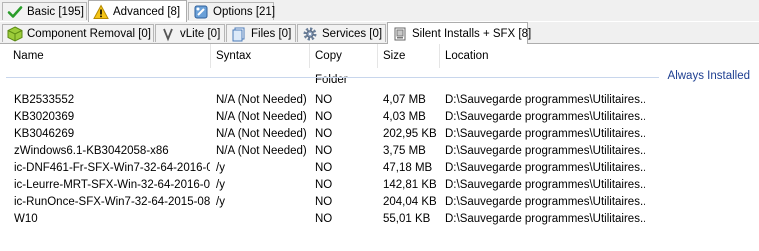  Describe the element at coordinates (55, 11) in the screenshot. I see `tab-basic-label: Basic [195]` at that location.